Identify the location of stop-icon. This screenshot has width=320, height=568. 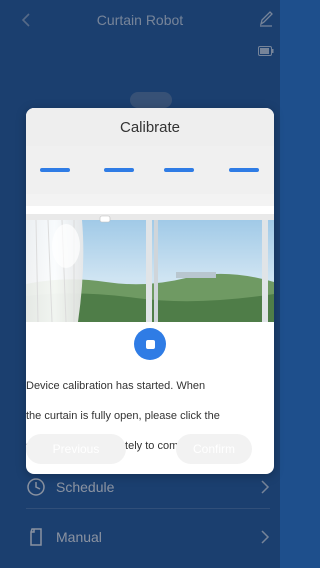
(150, 344).